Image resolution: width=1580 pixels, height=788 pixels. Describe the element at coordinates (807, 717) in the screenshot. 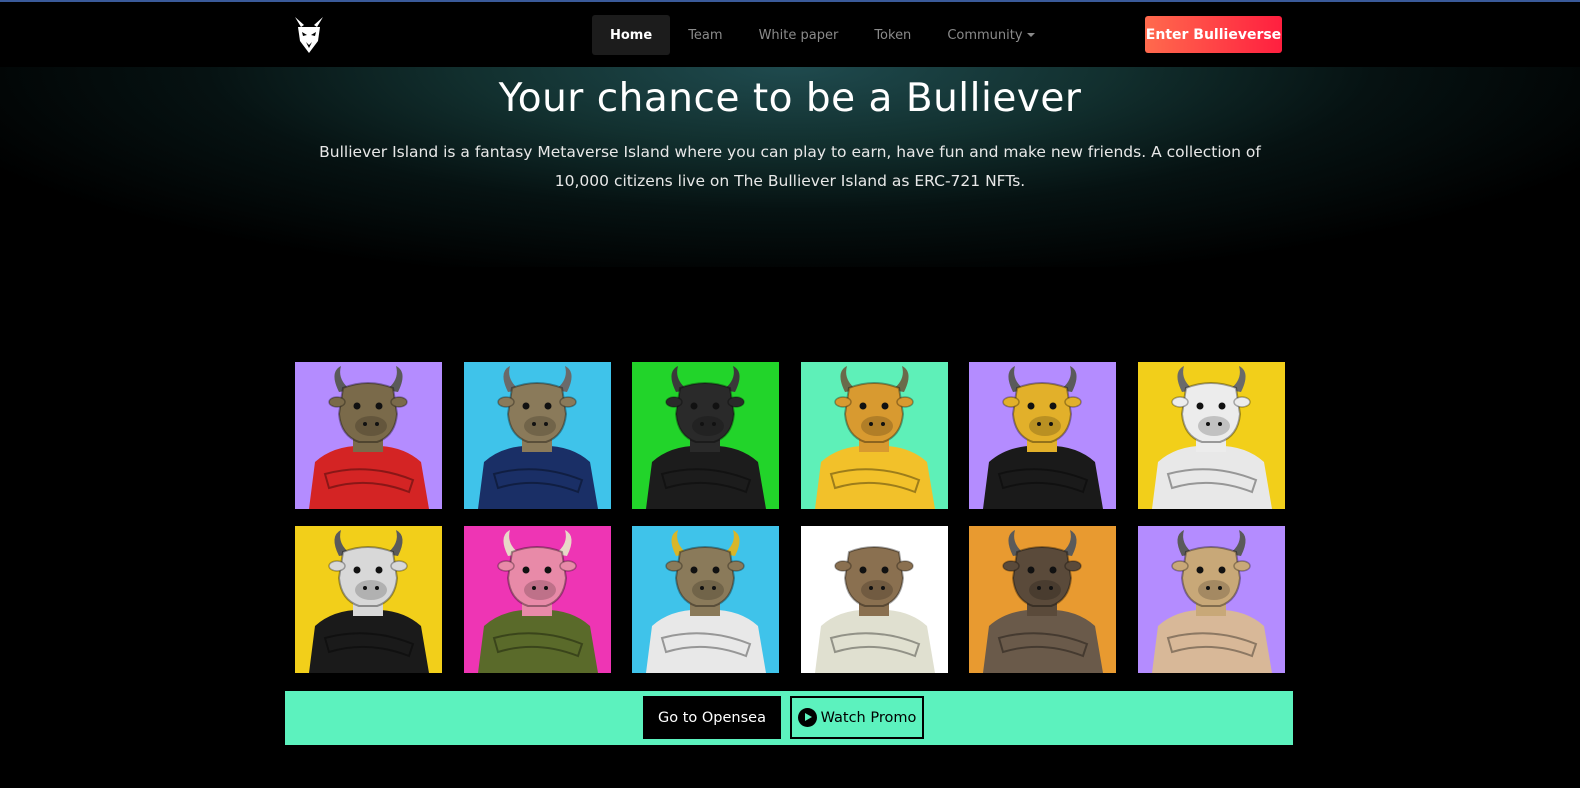

I see `play-icon` at that location.